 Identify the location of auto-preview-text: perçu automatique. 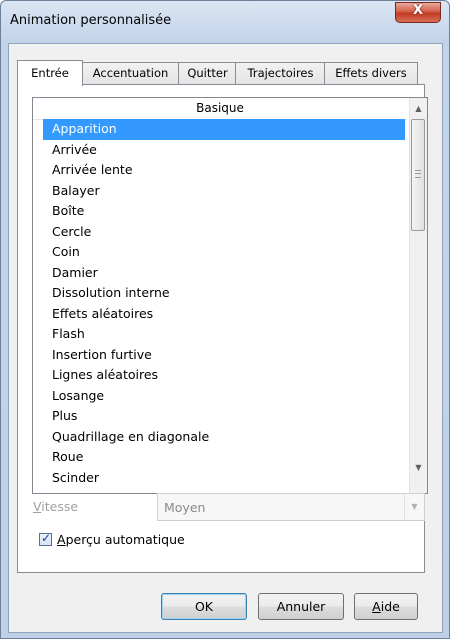
(125, 539).